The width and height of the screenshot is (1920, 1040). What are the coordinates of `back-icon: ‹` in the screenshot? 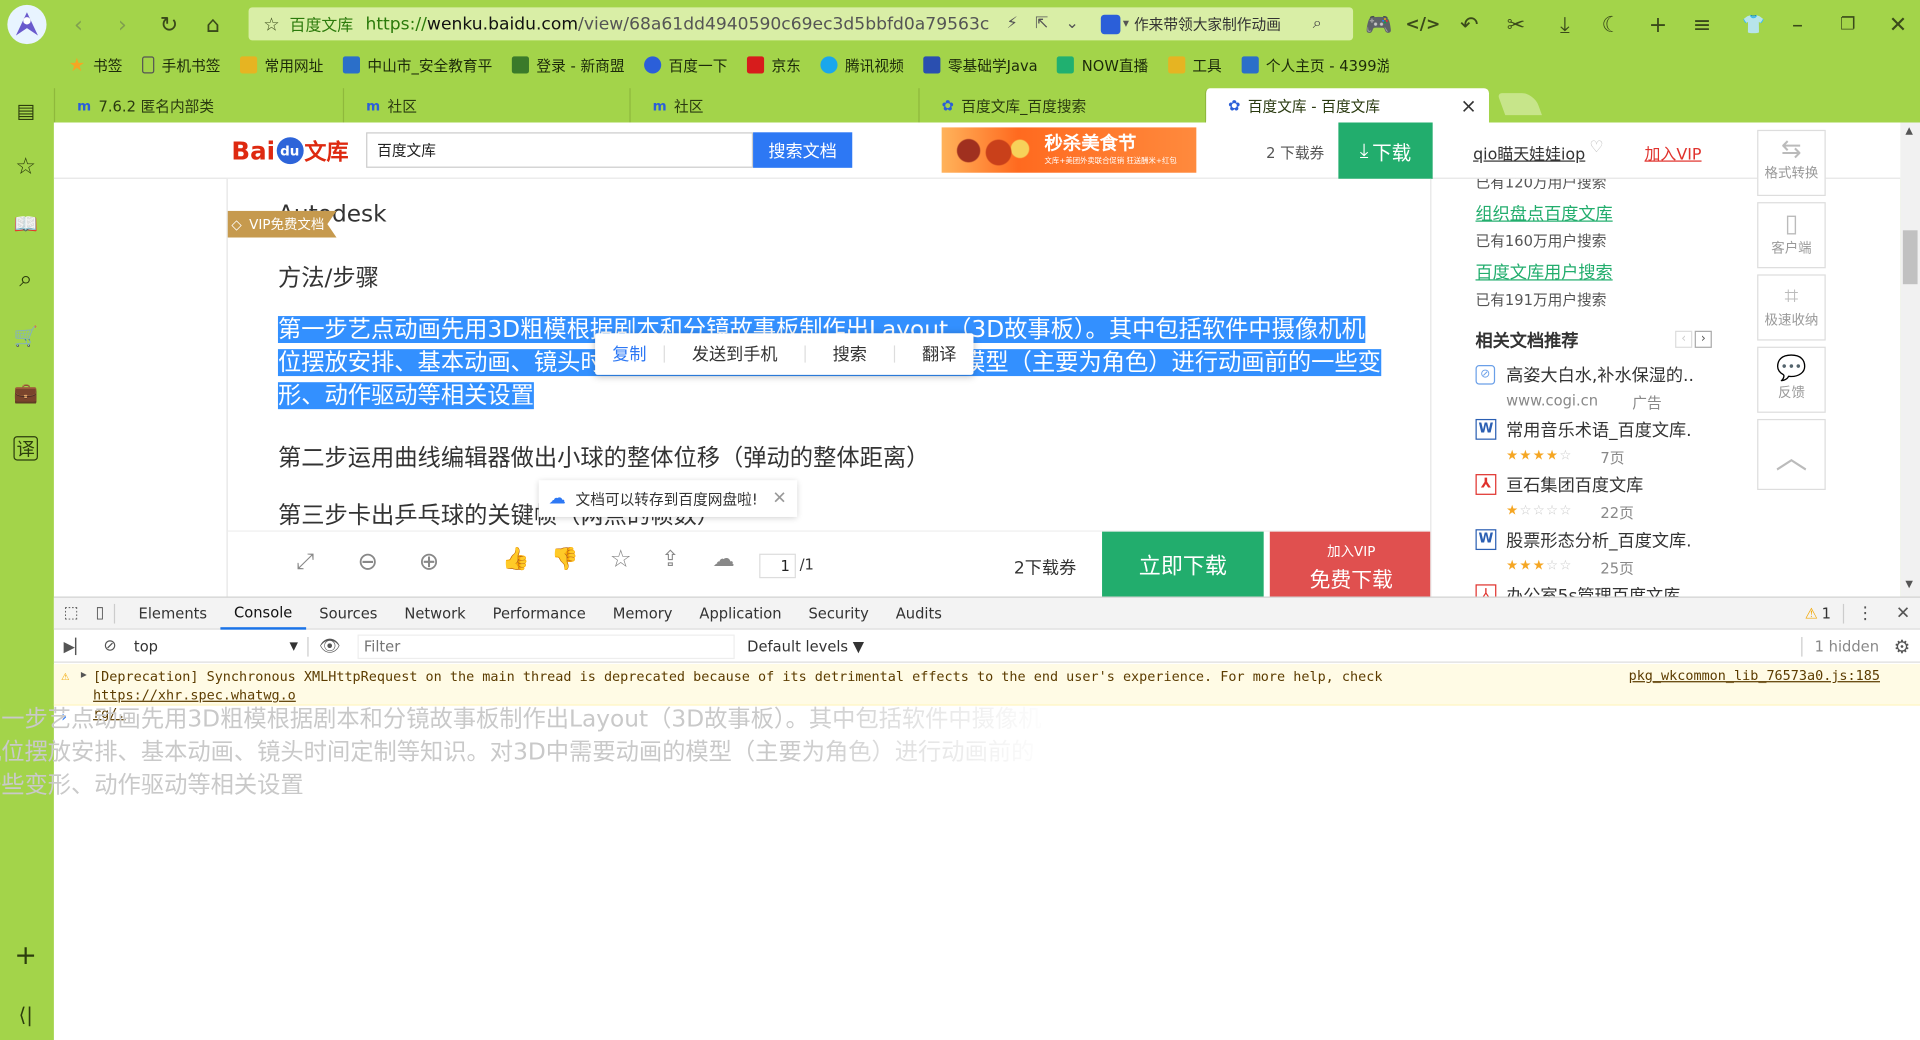 It's located at (78, 24).